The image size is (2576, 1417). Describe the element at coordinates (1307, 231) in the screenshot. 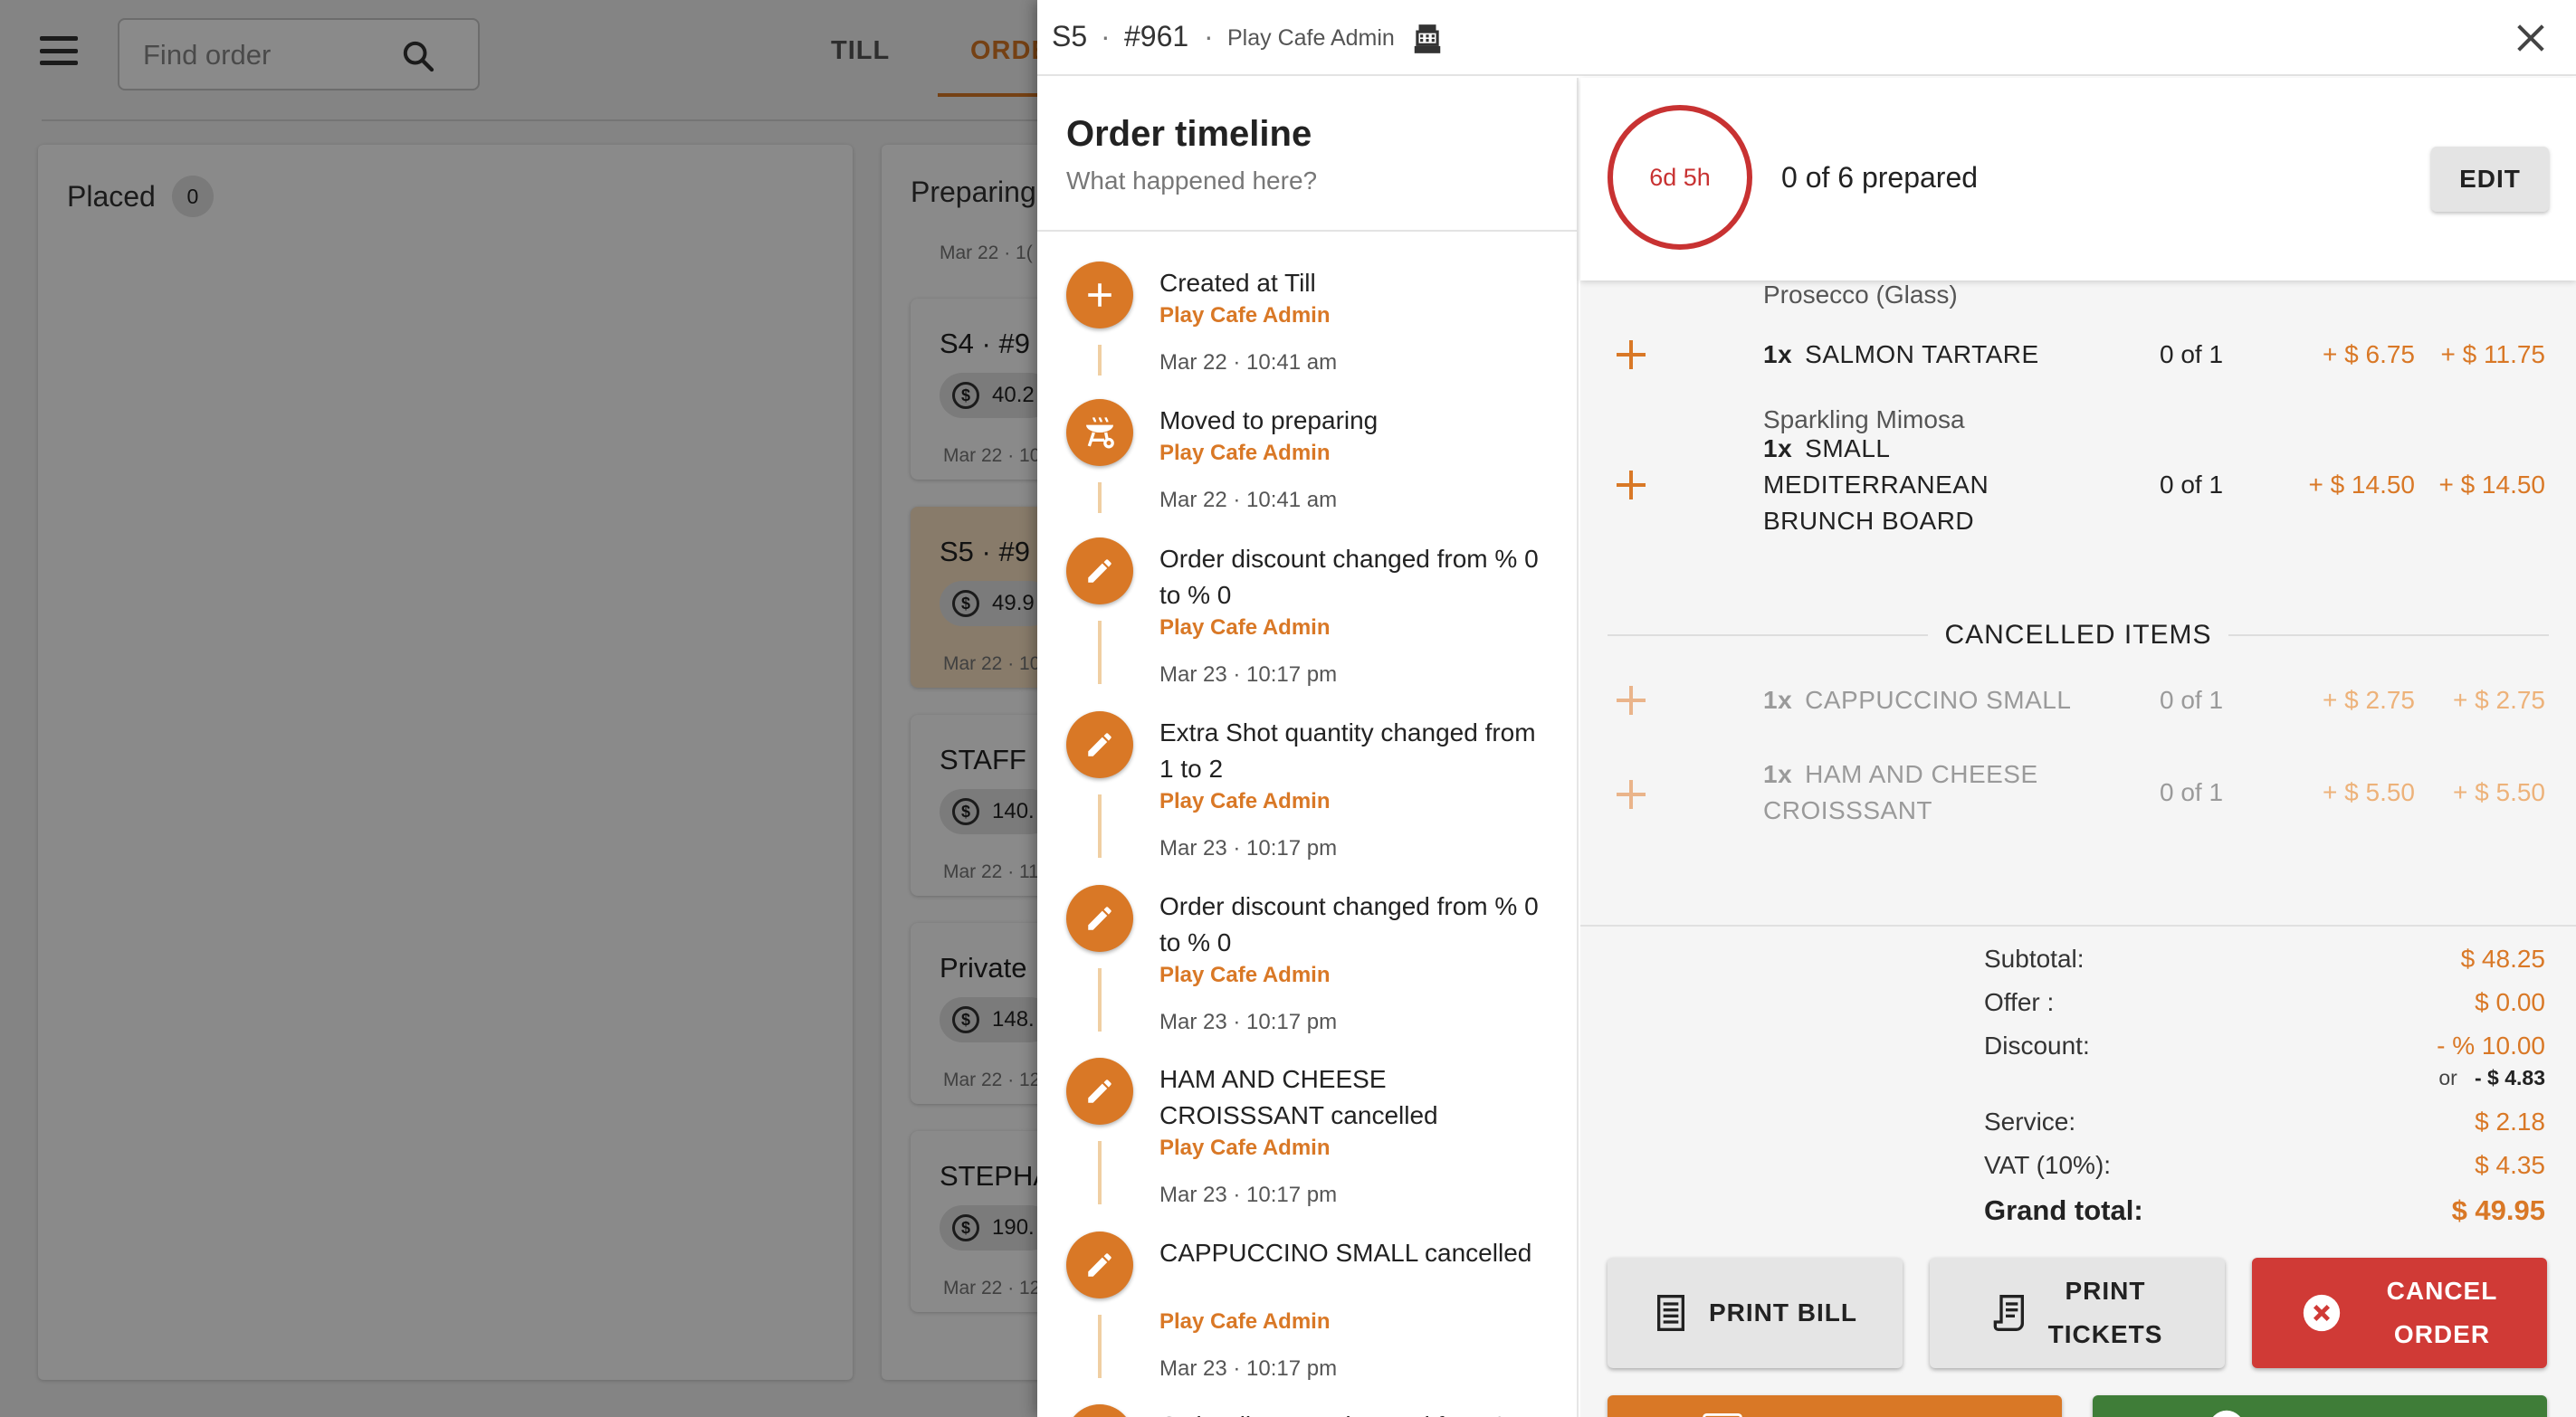

I see `divider` at that location.